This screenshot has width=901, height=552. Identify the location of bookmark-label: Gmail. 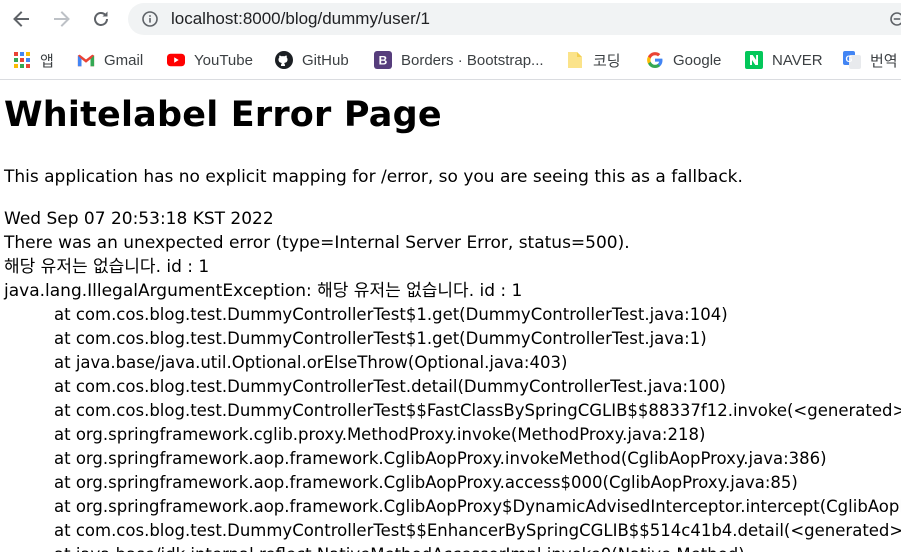
(124, 60).